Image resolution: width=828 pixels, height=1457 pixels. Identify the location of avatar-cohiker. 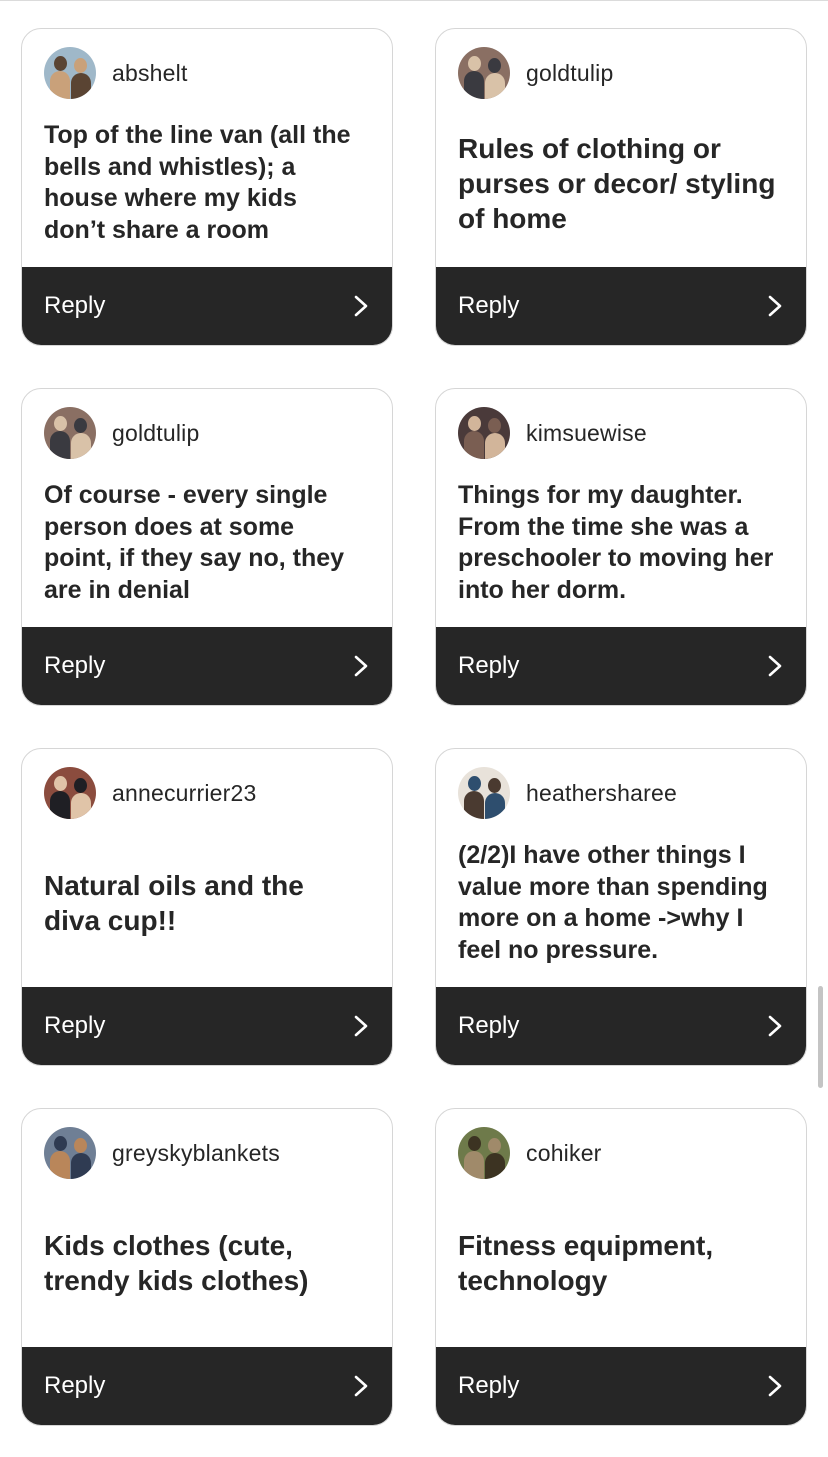
(484, 1153).